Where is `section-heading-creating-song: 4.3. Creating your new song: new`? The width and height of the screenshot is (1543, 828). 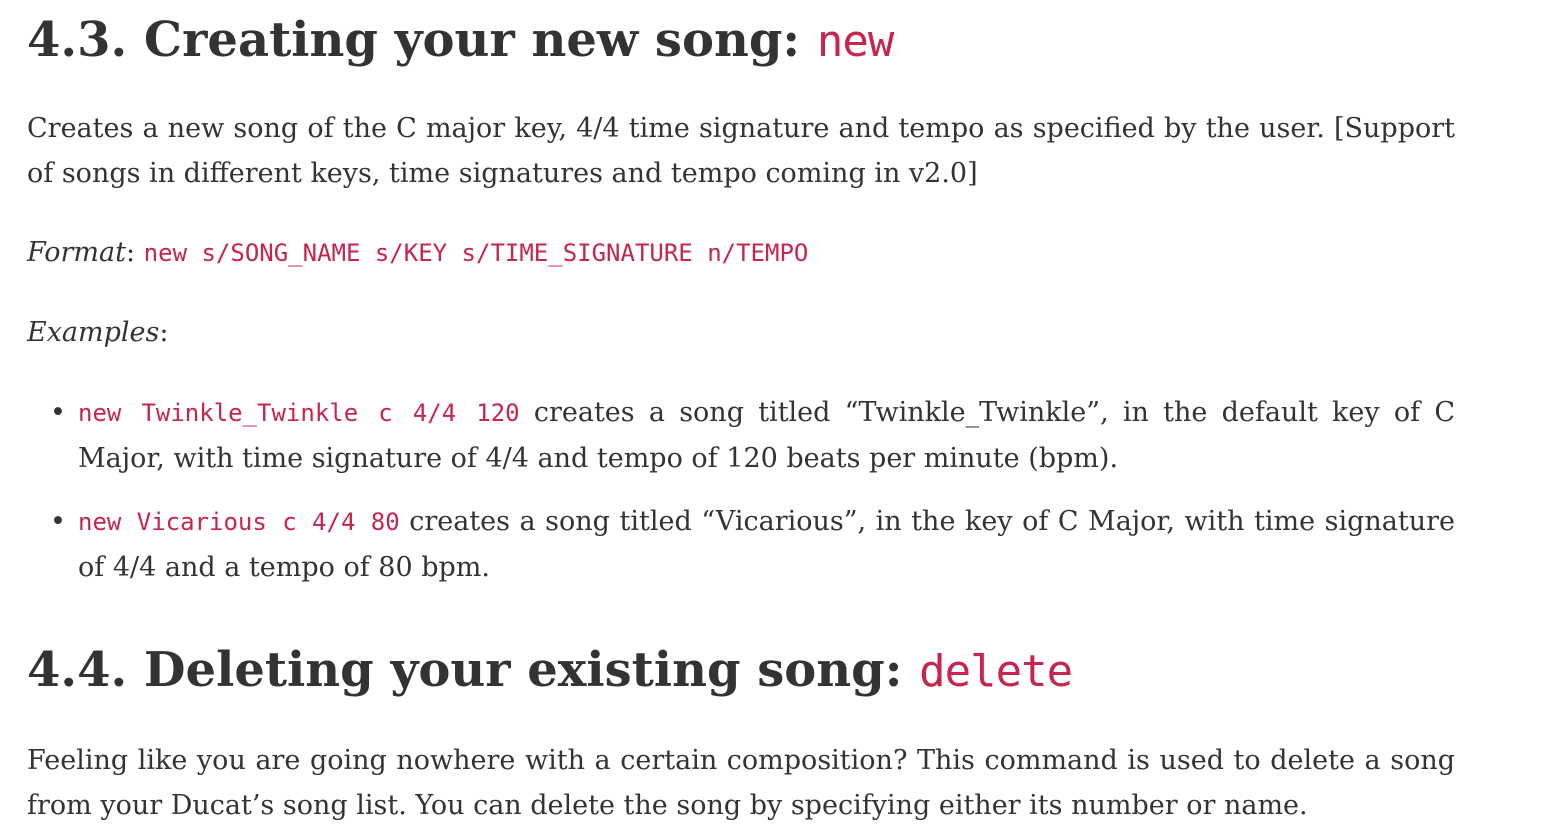 section-heading-creating-song: 4.3. Creating your new song: new is located at coordinates (460, 41).